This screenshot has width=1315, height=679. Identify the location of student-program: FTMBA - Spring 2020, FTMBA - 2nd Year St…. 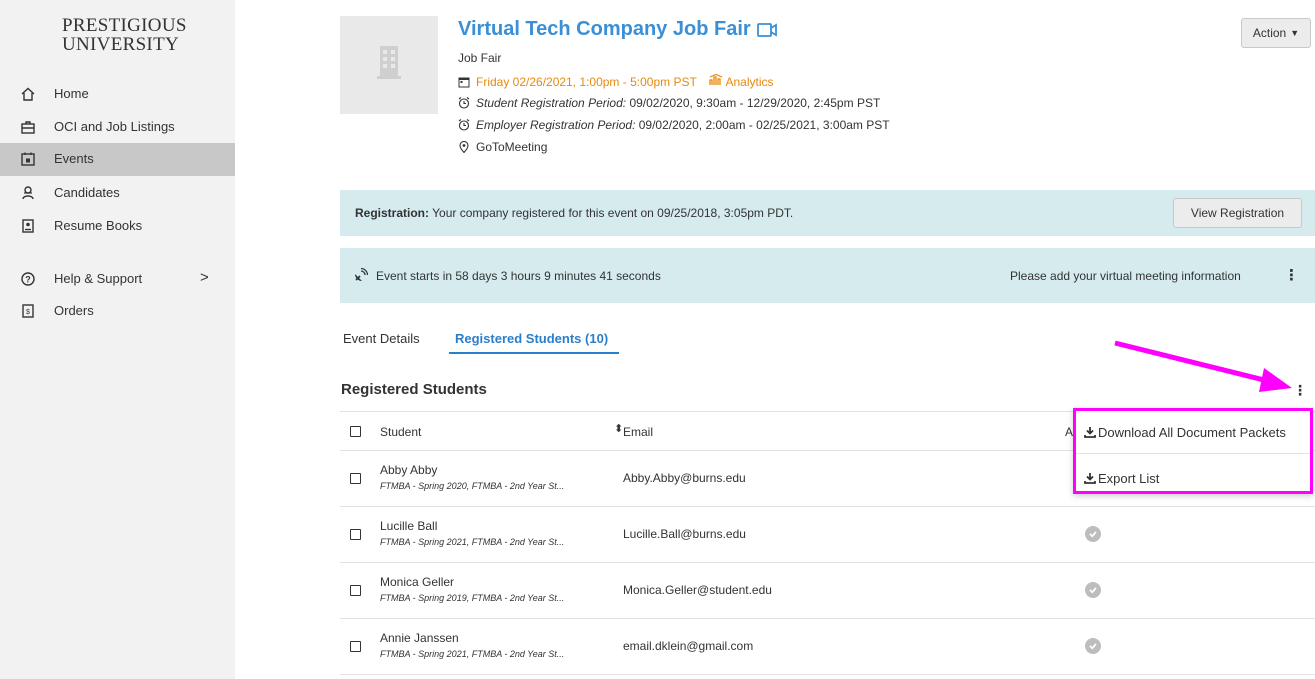
(472, 486).